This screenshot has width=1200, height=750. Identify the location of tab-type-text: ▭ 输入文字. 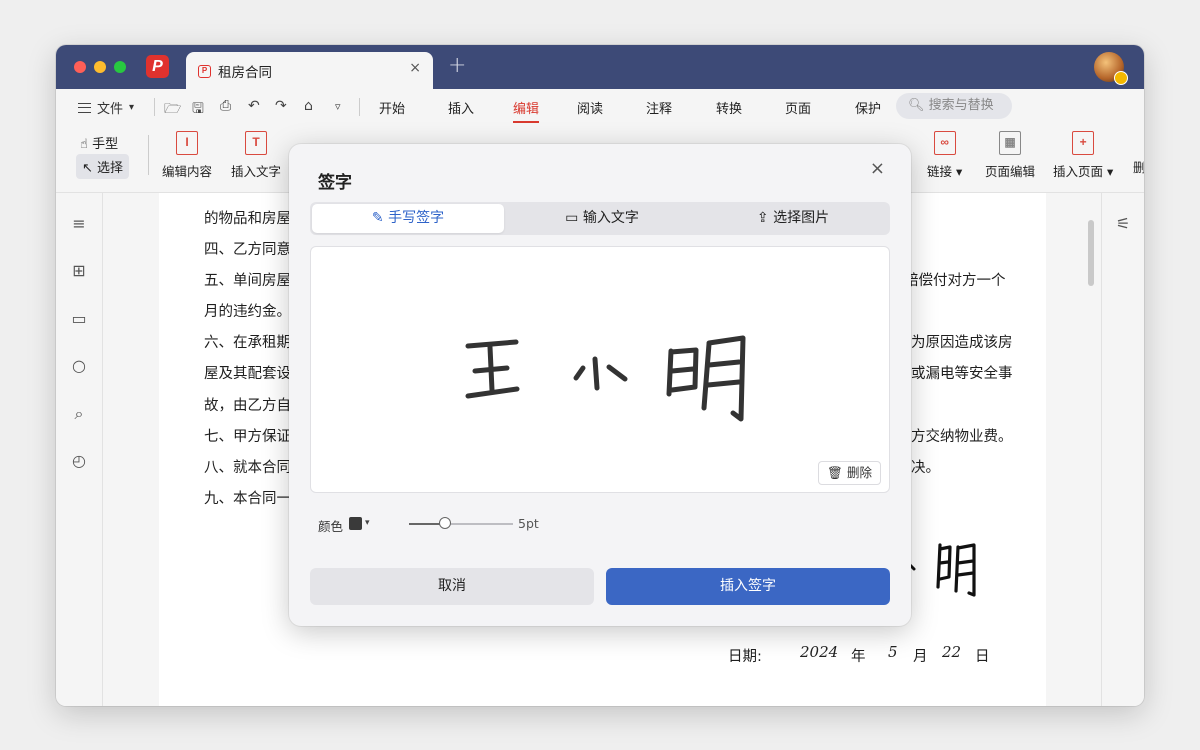
(602, 218).